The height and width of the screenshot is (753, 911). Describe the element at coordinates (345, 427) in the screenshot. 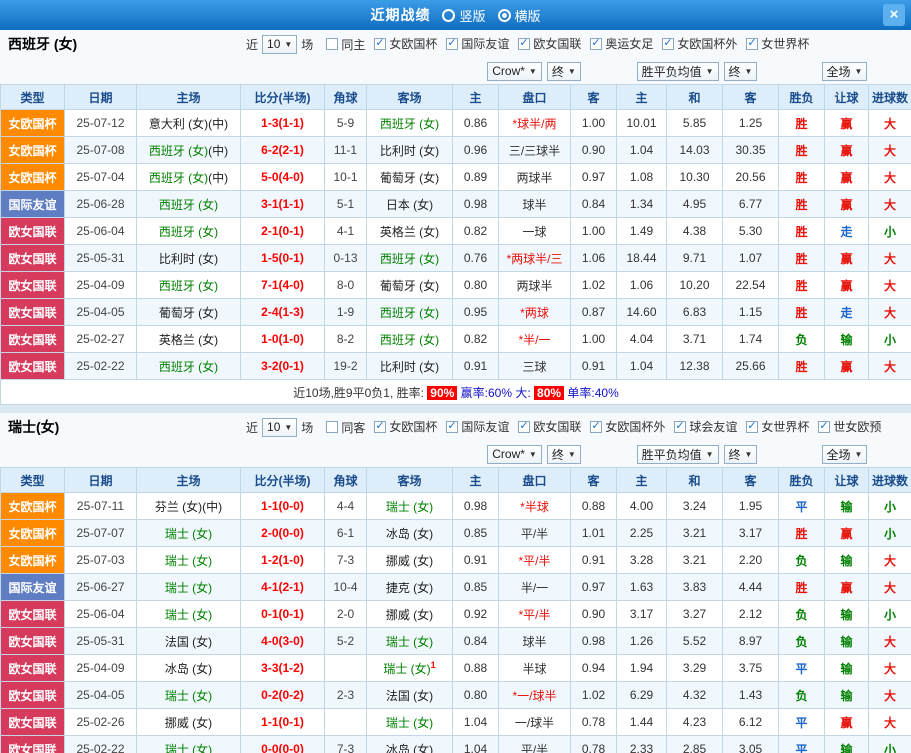

I see `same-venue-filter: 同客` at that location.